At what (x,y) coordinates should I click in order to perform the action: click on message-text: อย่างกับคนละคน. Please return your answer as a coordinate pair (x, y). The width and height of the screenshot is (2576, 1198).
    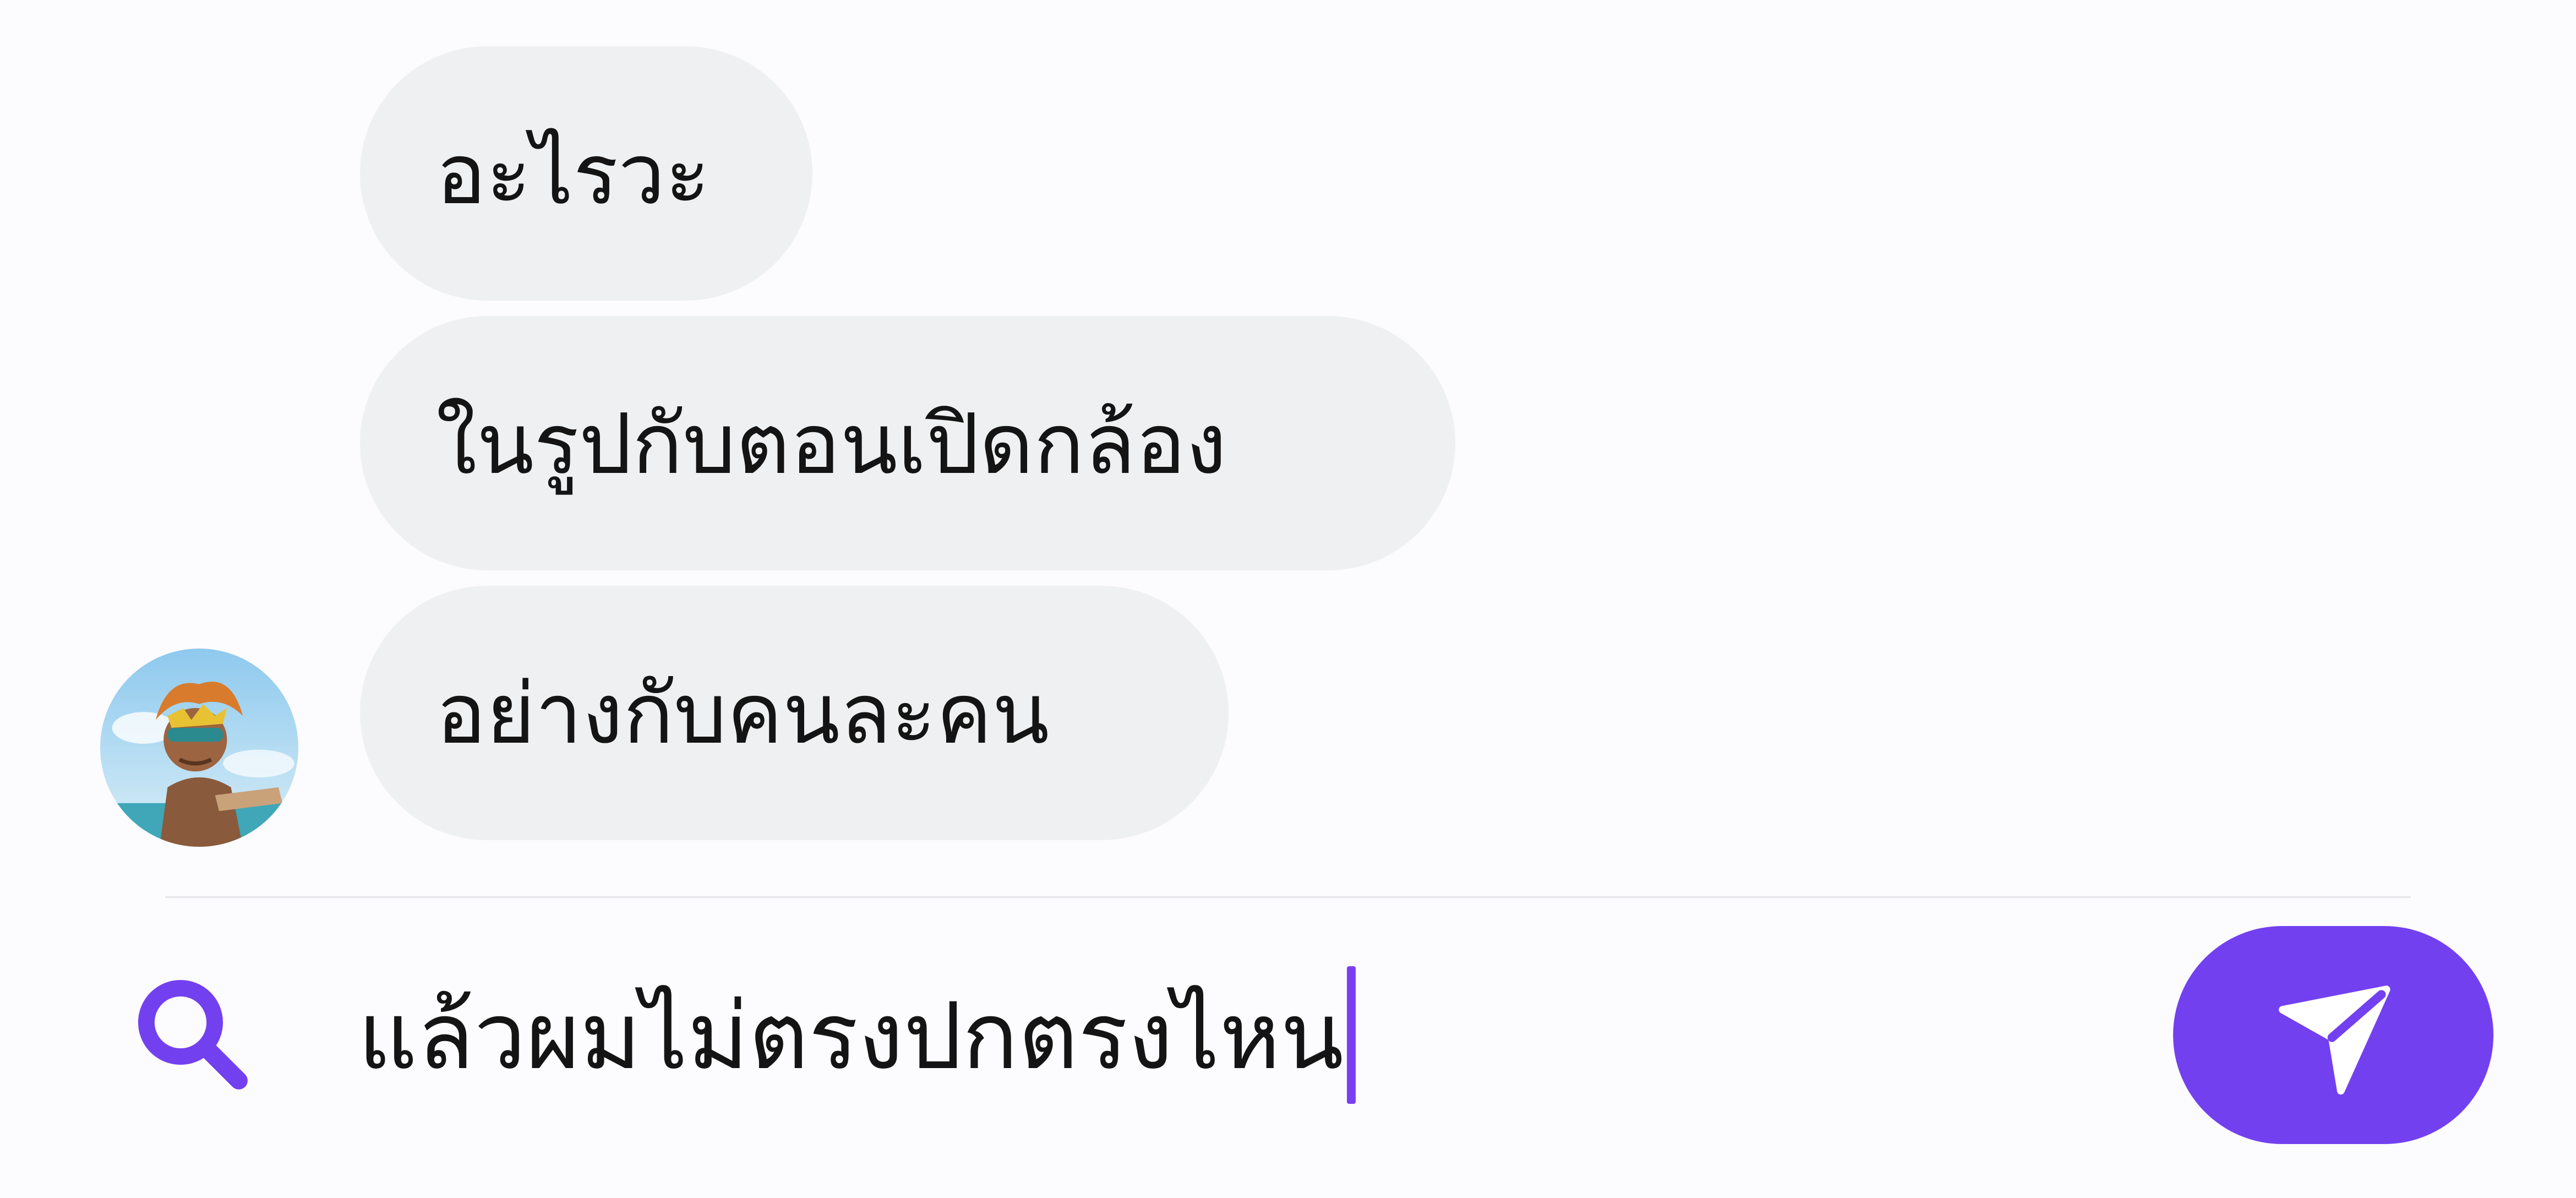
    Looking at the image, I should click on (743, 714).